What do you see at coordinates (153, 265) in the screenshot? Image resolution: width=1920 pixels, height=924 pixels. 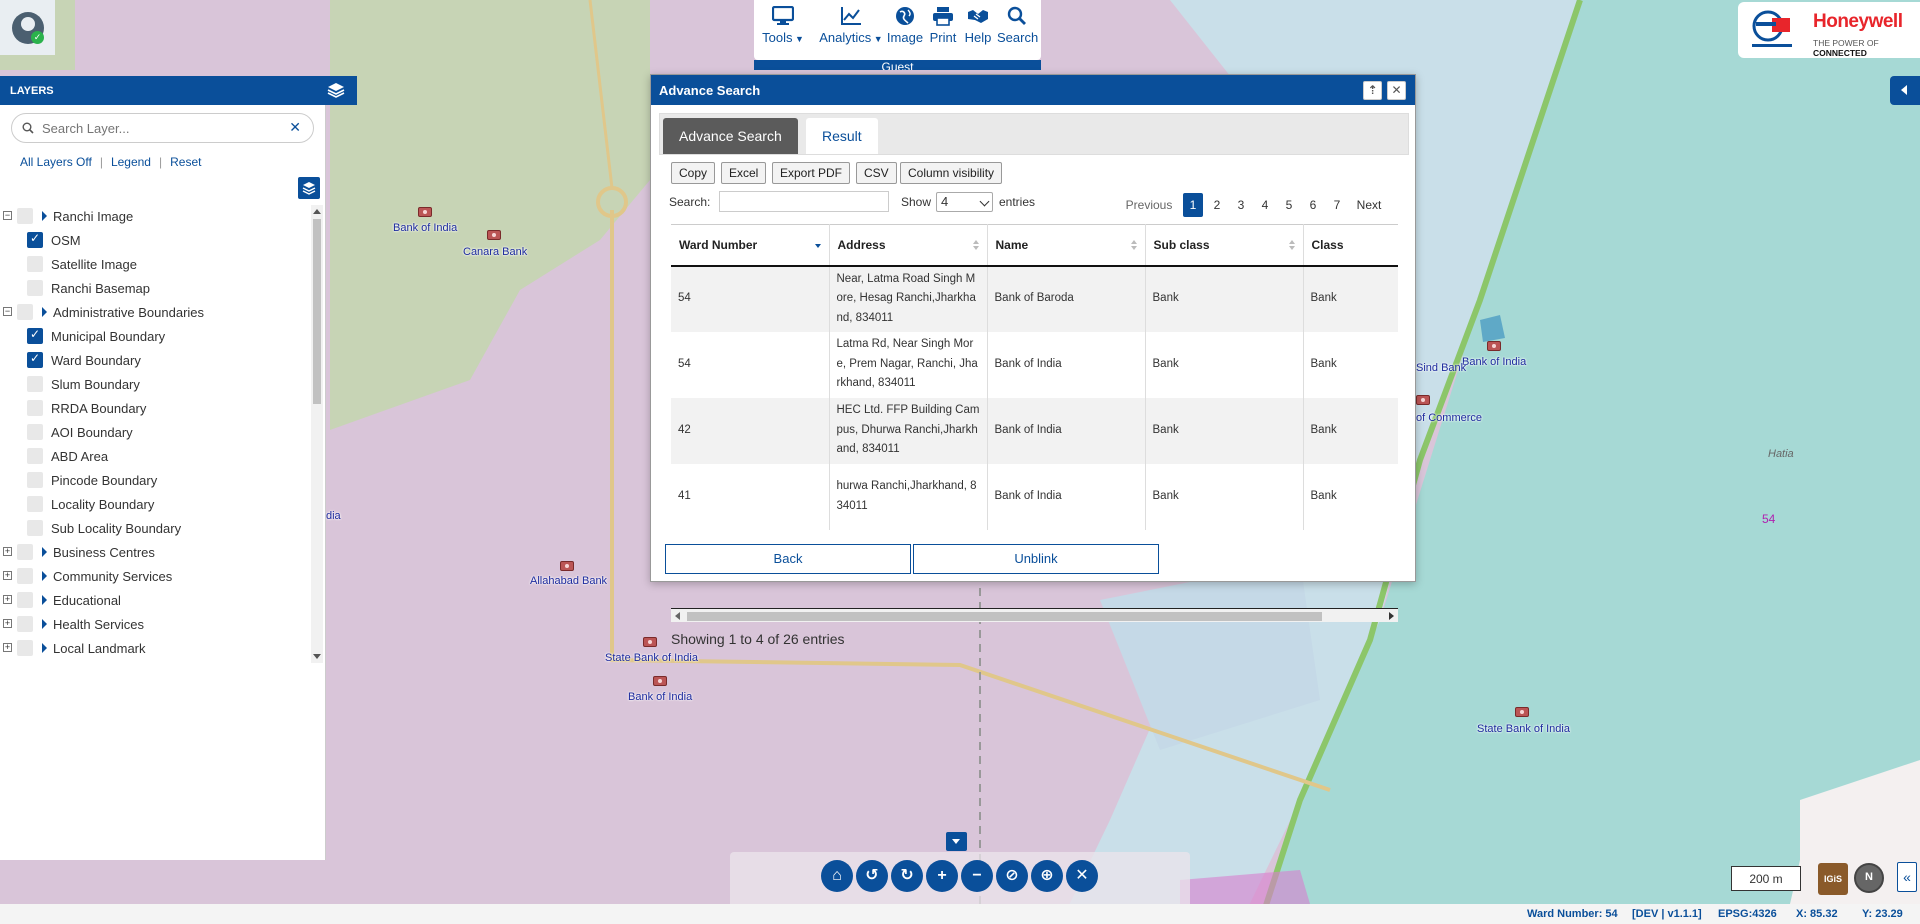 I see `layer-row: Satellite Image` at bounding box center [153, 265].